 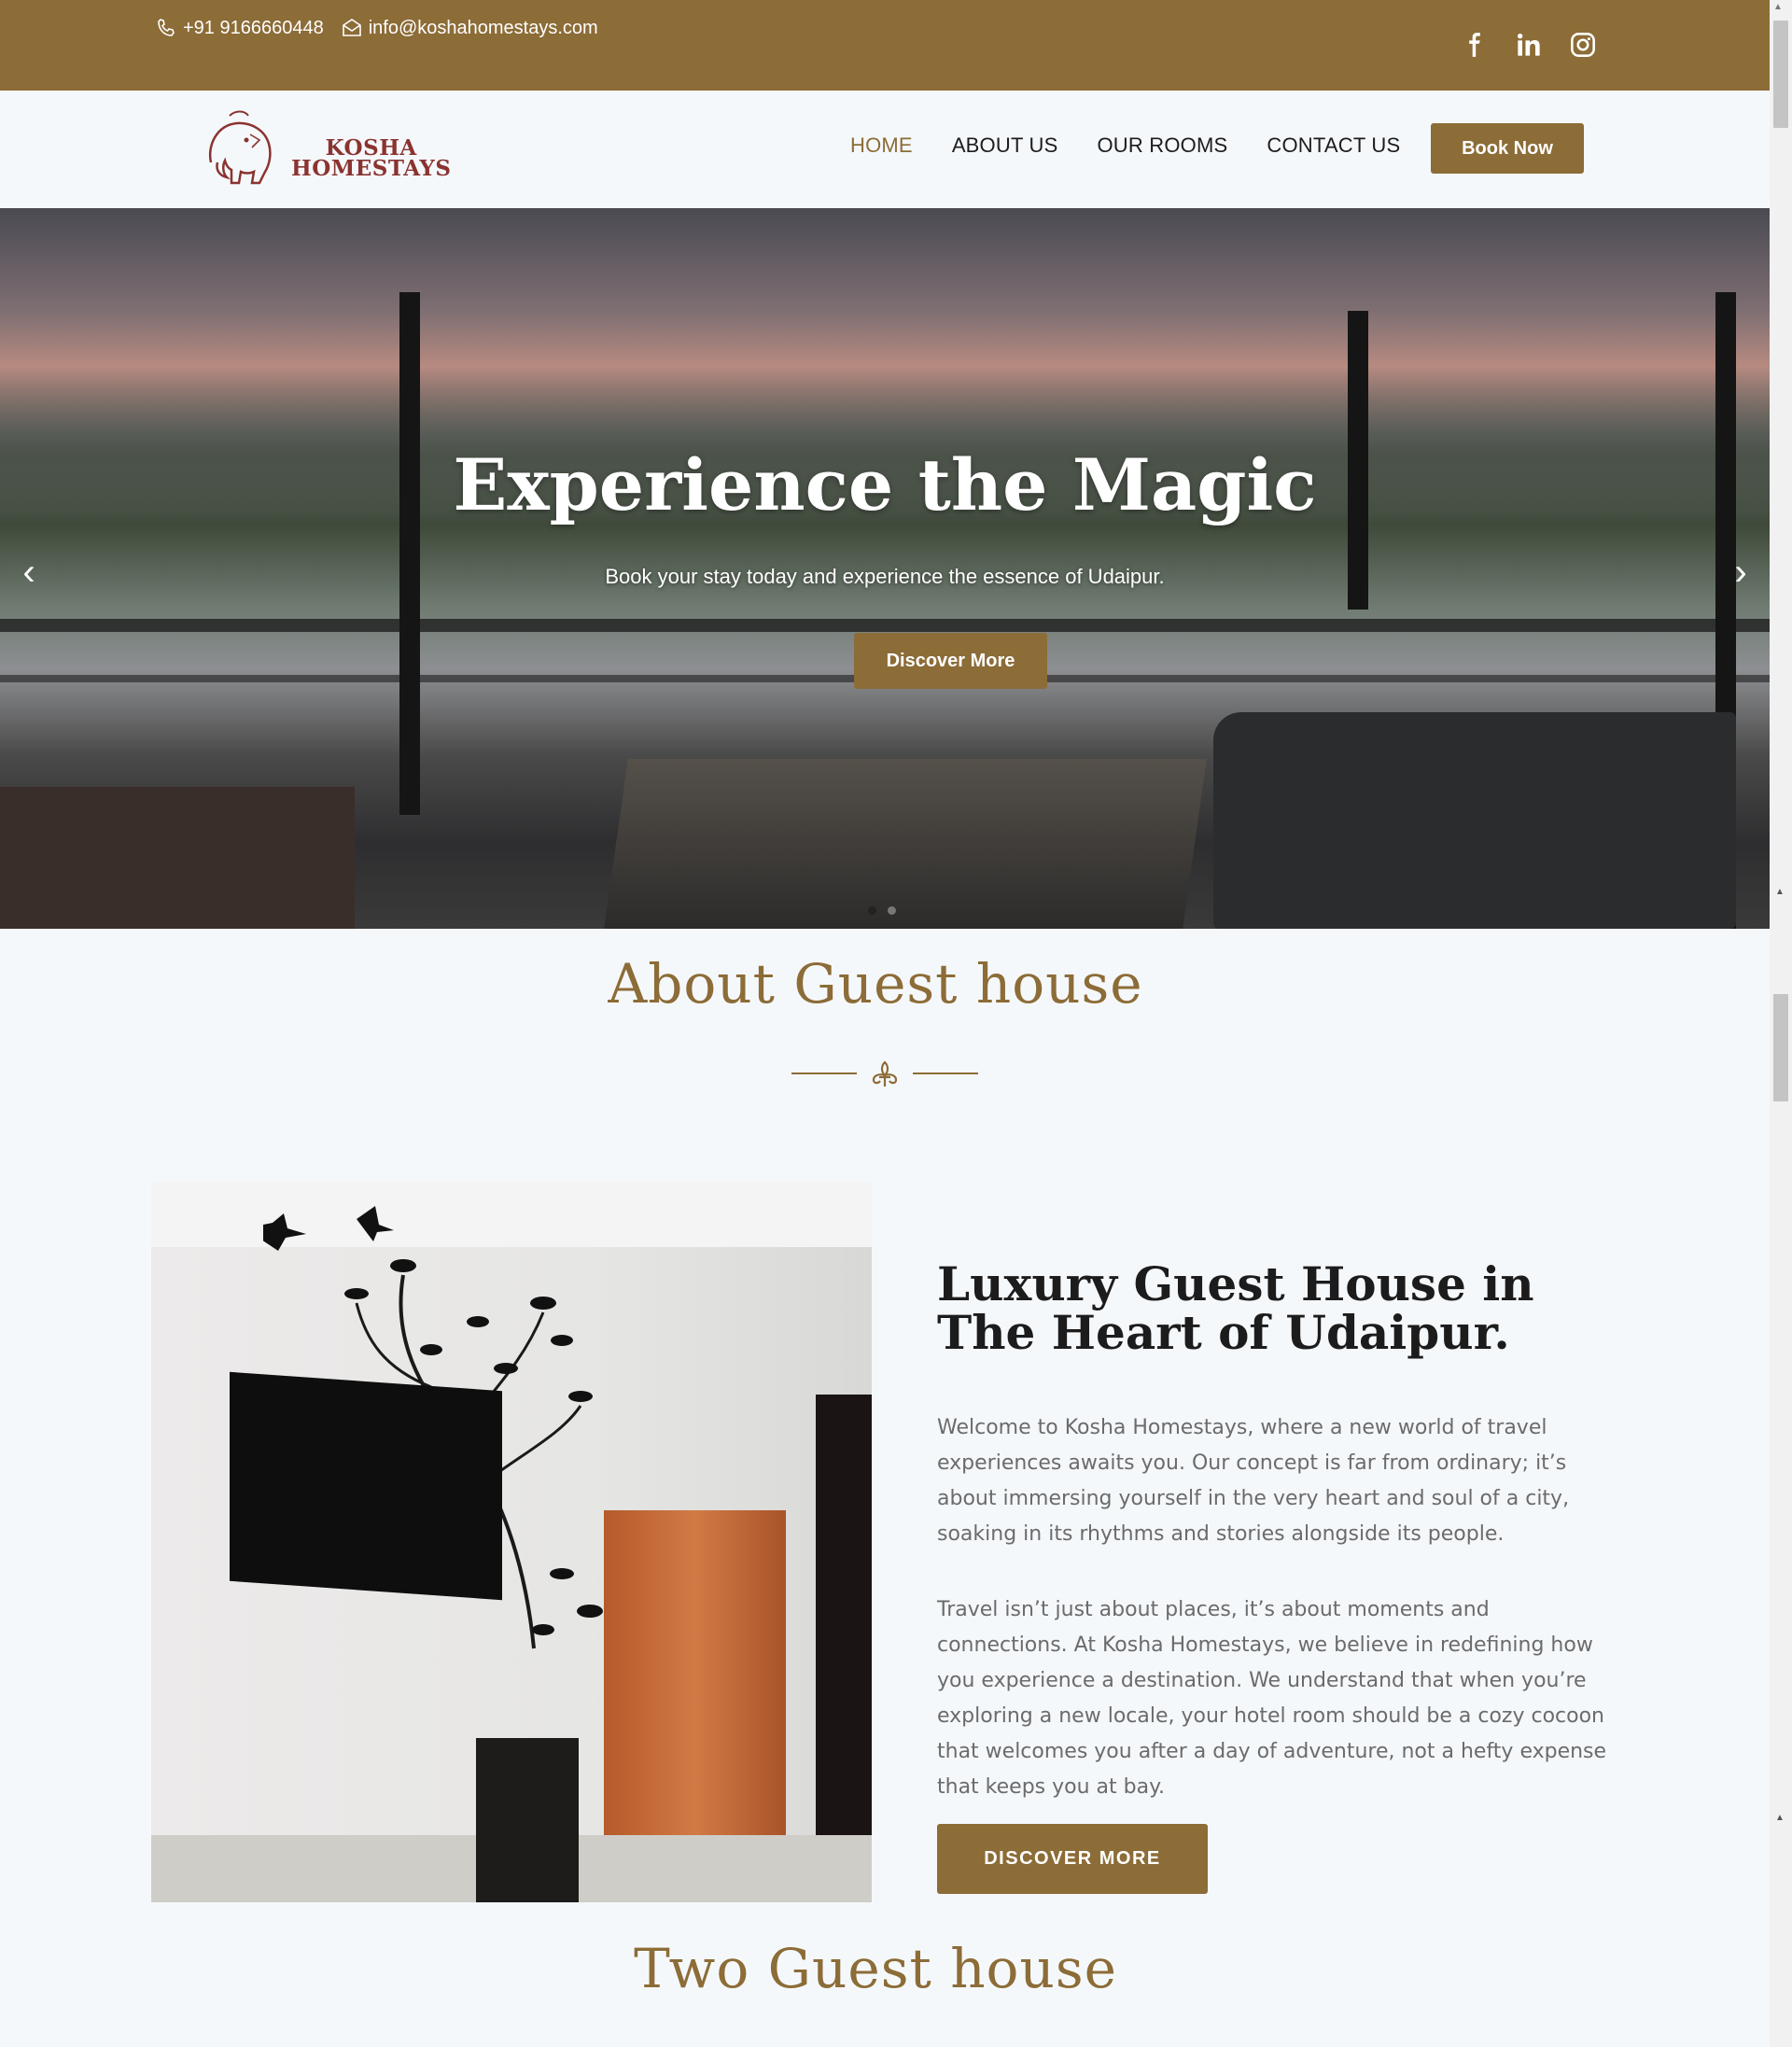 I want to click on nav-item-home: HOME, so click(x=881, y=145).